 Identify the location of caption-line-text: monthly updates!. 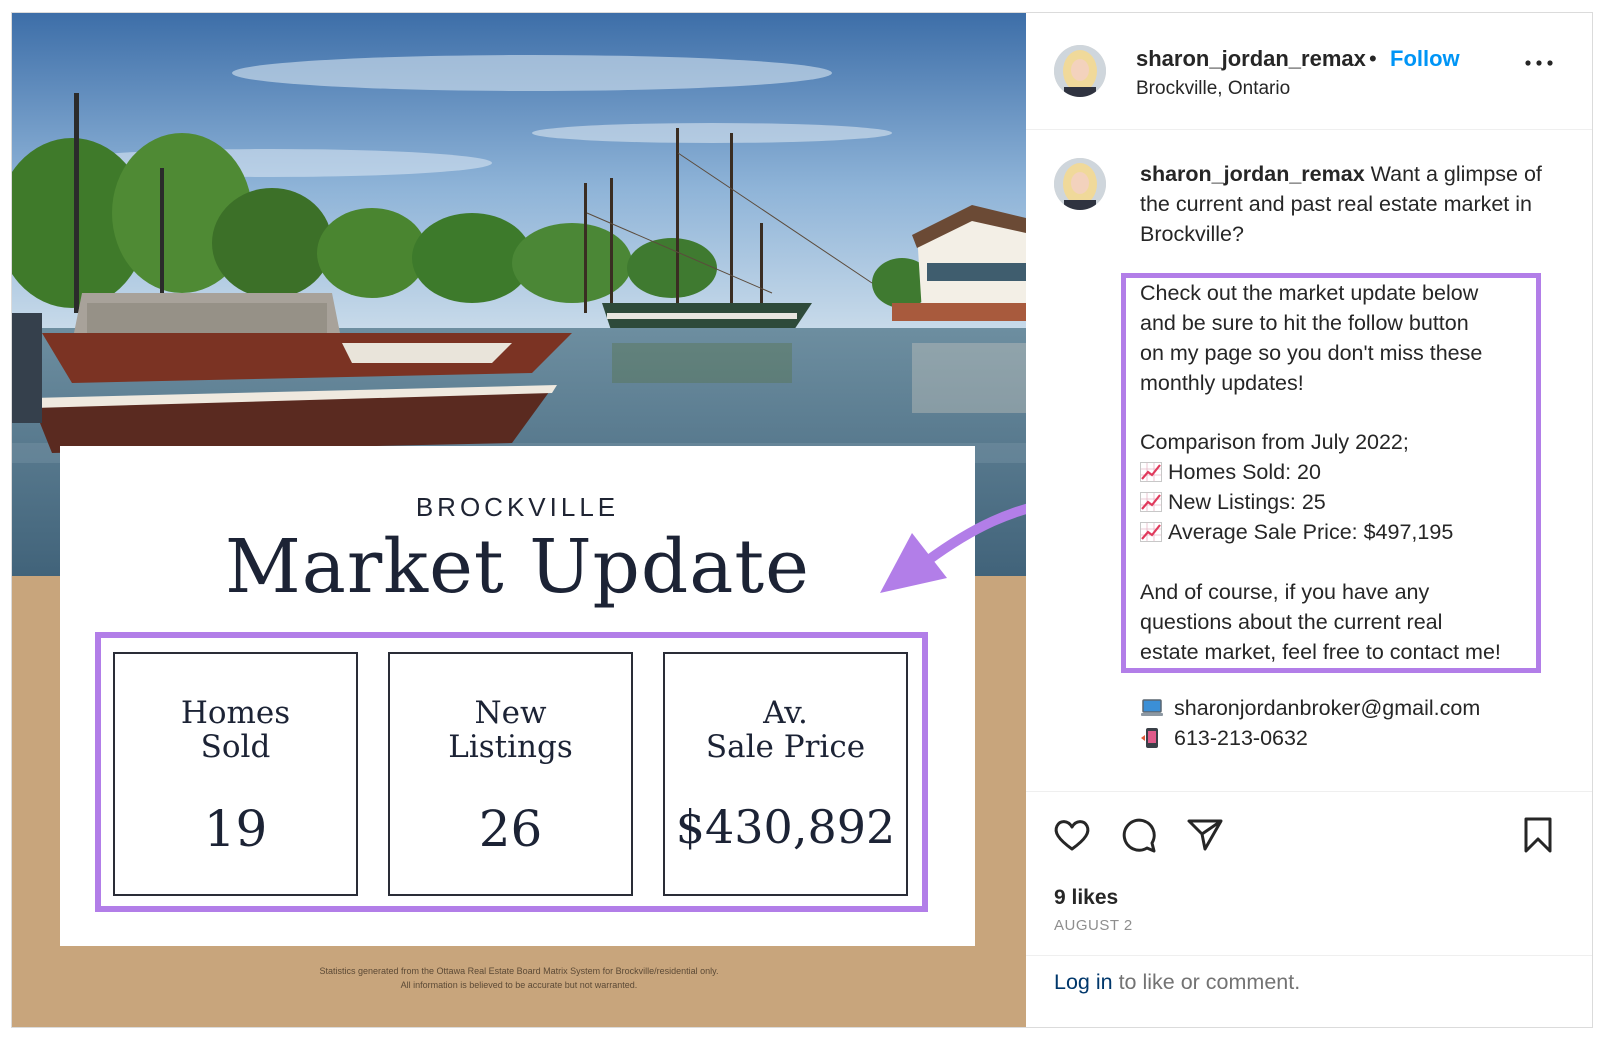
(1222, 382).